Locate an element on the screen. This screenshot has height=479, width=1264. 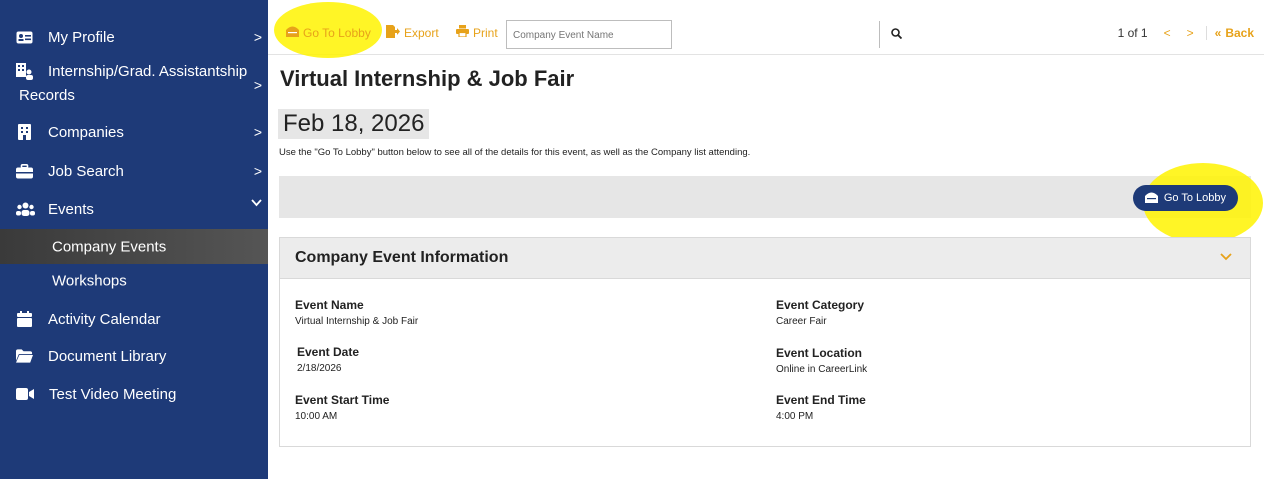
field-label-event-date: Event Date is located at coordinates (328, 352).